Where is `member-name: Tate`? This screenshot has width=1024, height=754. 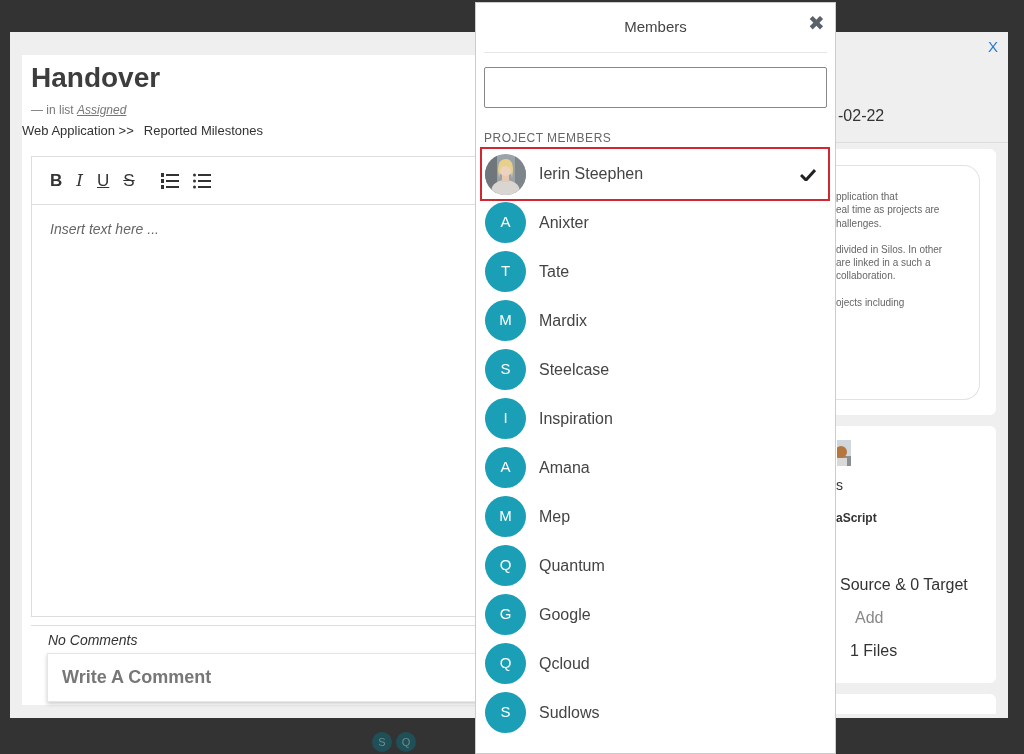 member-name: Tate is located at coordinates (555, 271).